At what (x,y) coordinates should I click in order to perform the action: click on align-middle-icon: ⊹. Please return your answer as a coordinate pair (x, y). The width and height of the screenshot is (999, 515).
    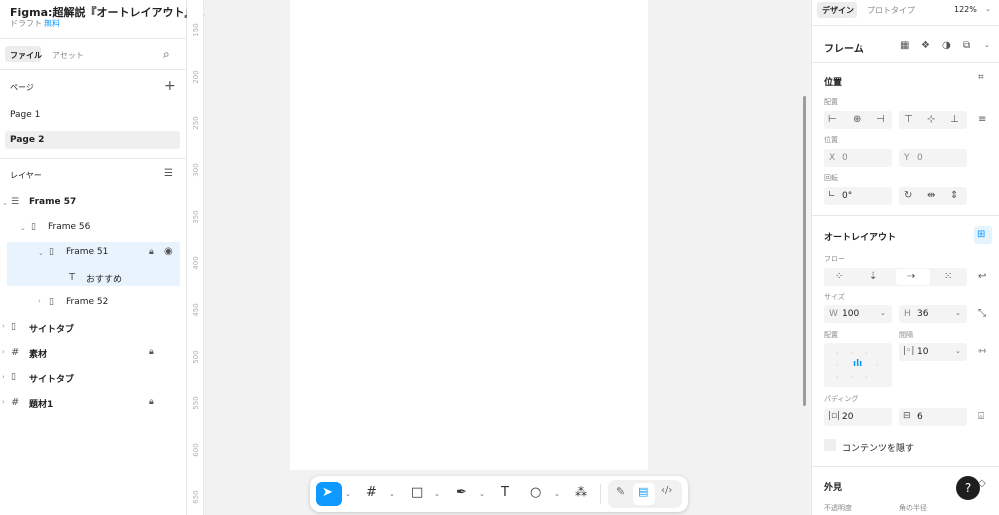
    Looking at the image, I should click on (931, 119).